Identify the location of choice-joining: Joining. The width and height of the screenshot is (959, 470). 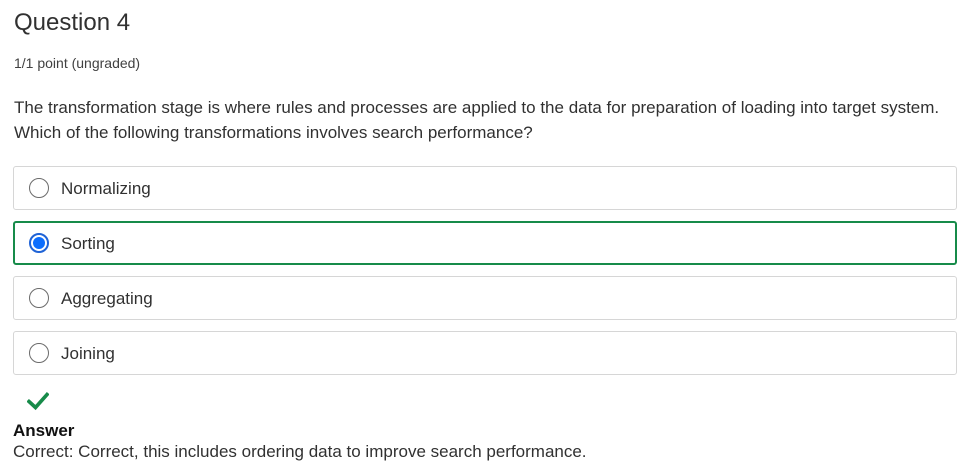
(485, 353).